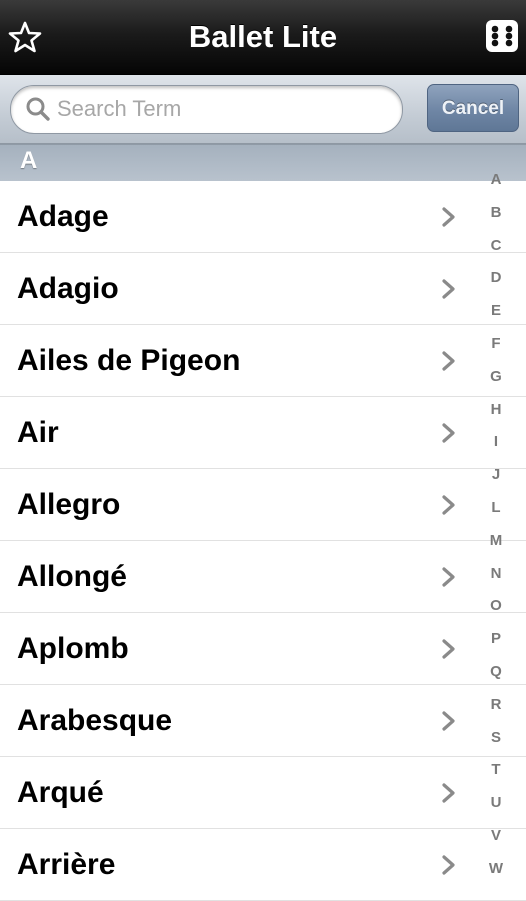 Image resolution: width=526 pixels, height=901 pixels. Describe the element at coordinates (496, 705) in the screenshot. I see `index-letter: R` at that location.